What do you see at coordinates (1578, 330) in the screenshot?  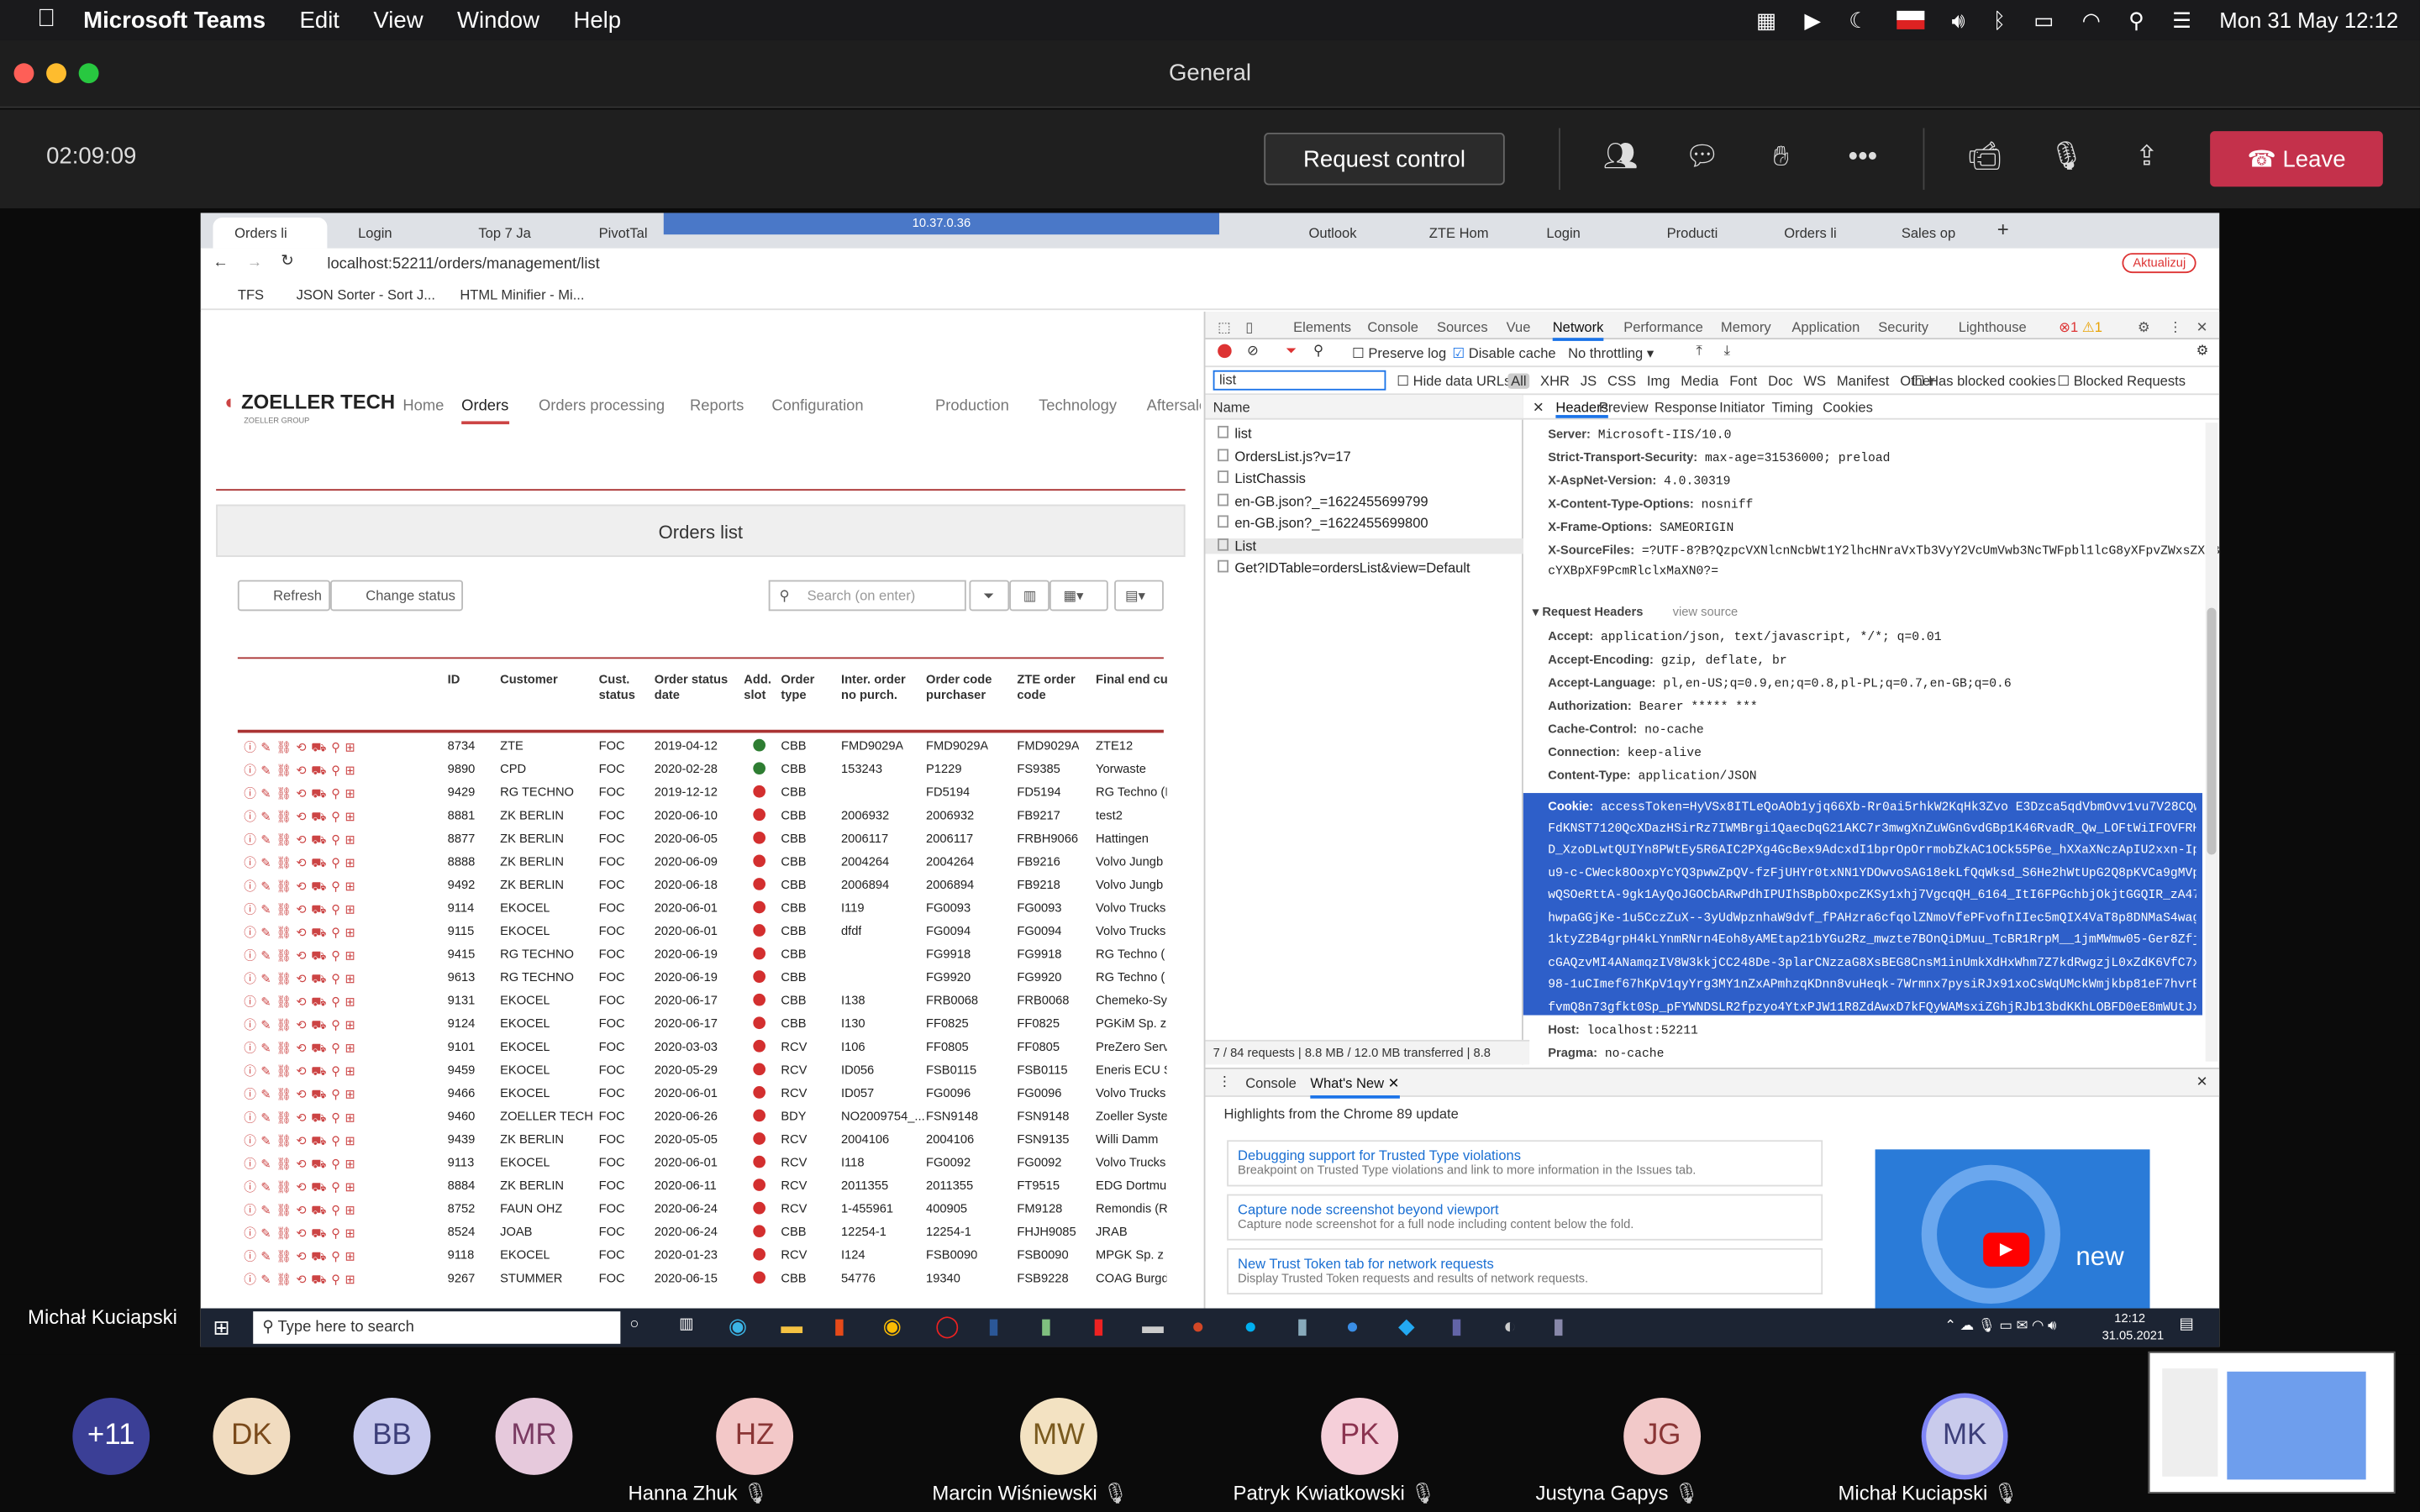 I see `tab-network: Network` at bounding box center [1578, 330].